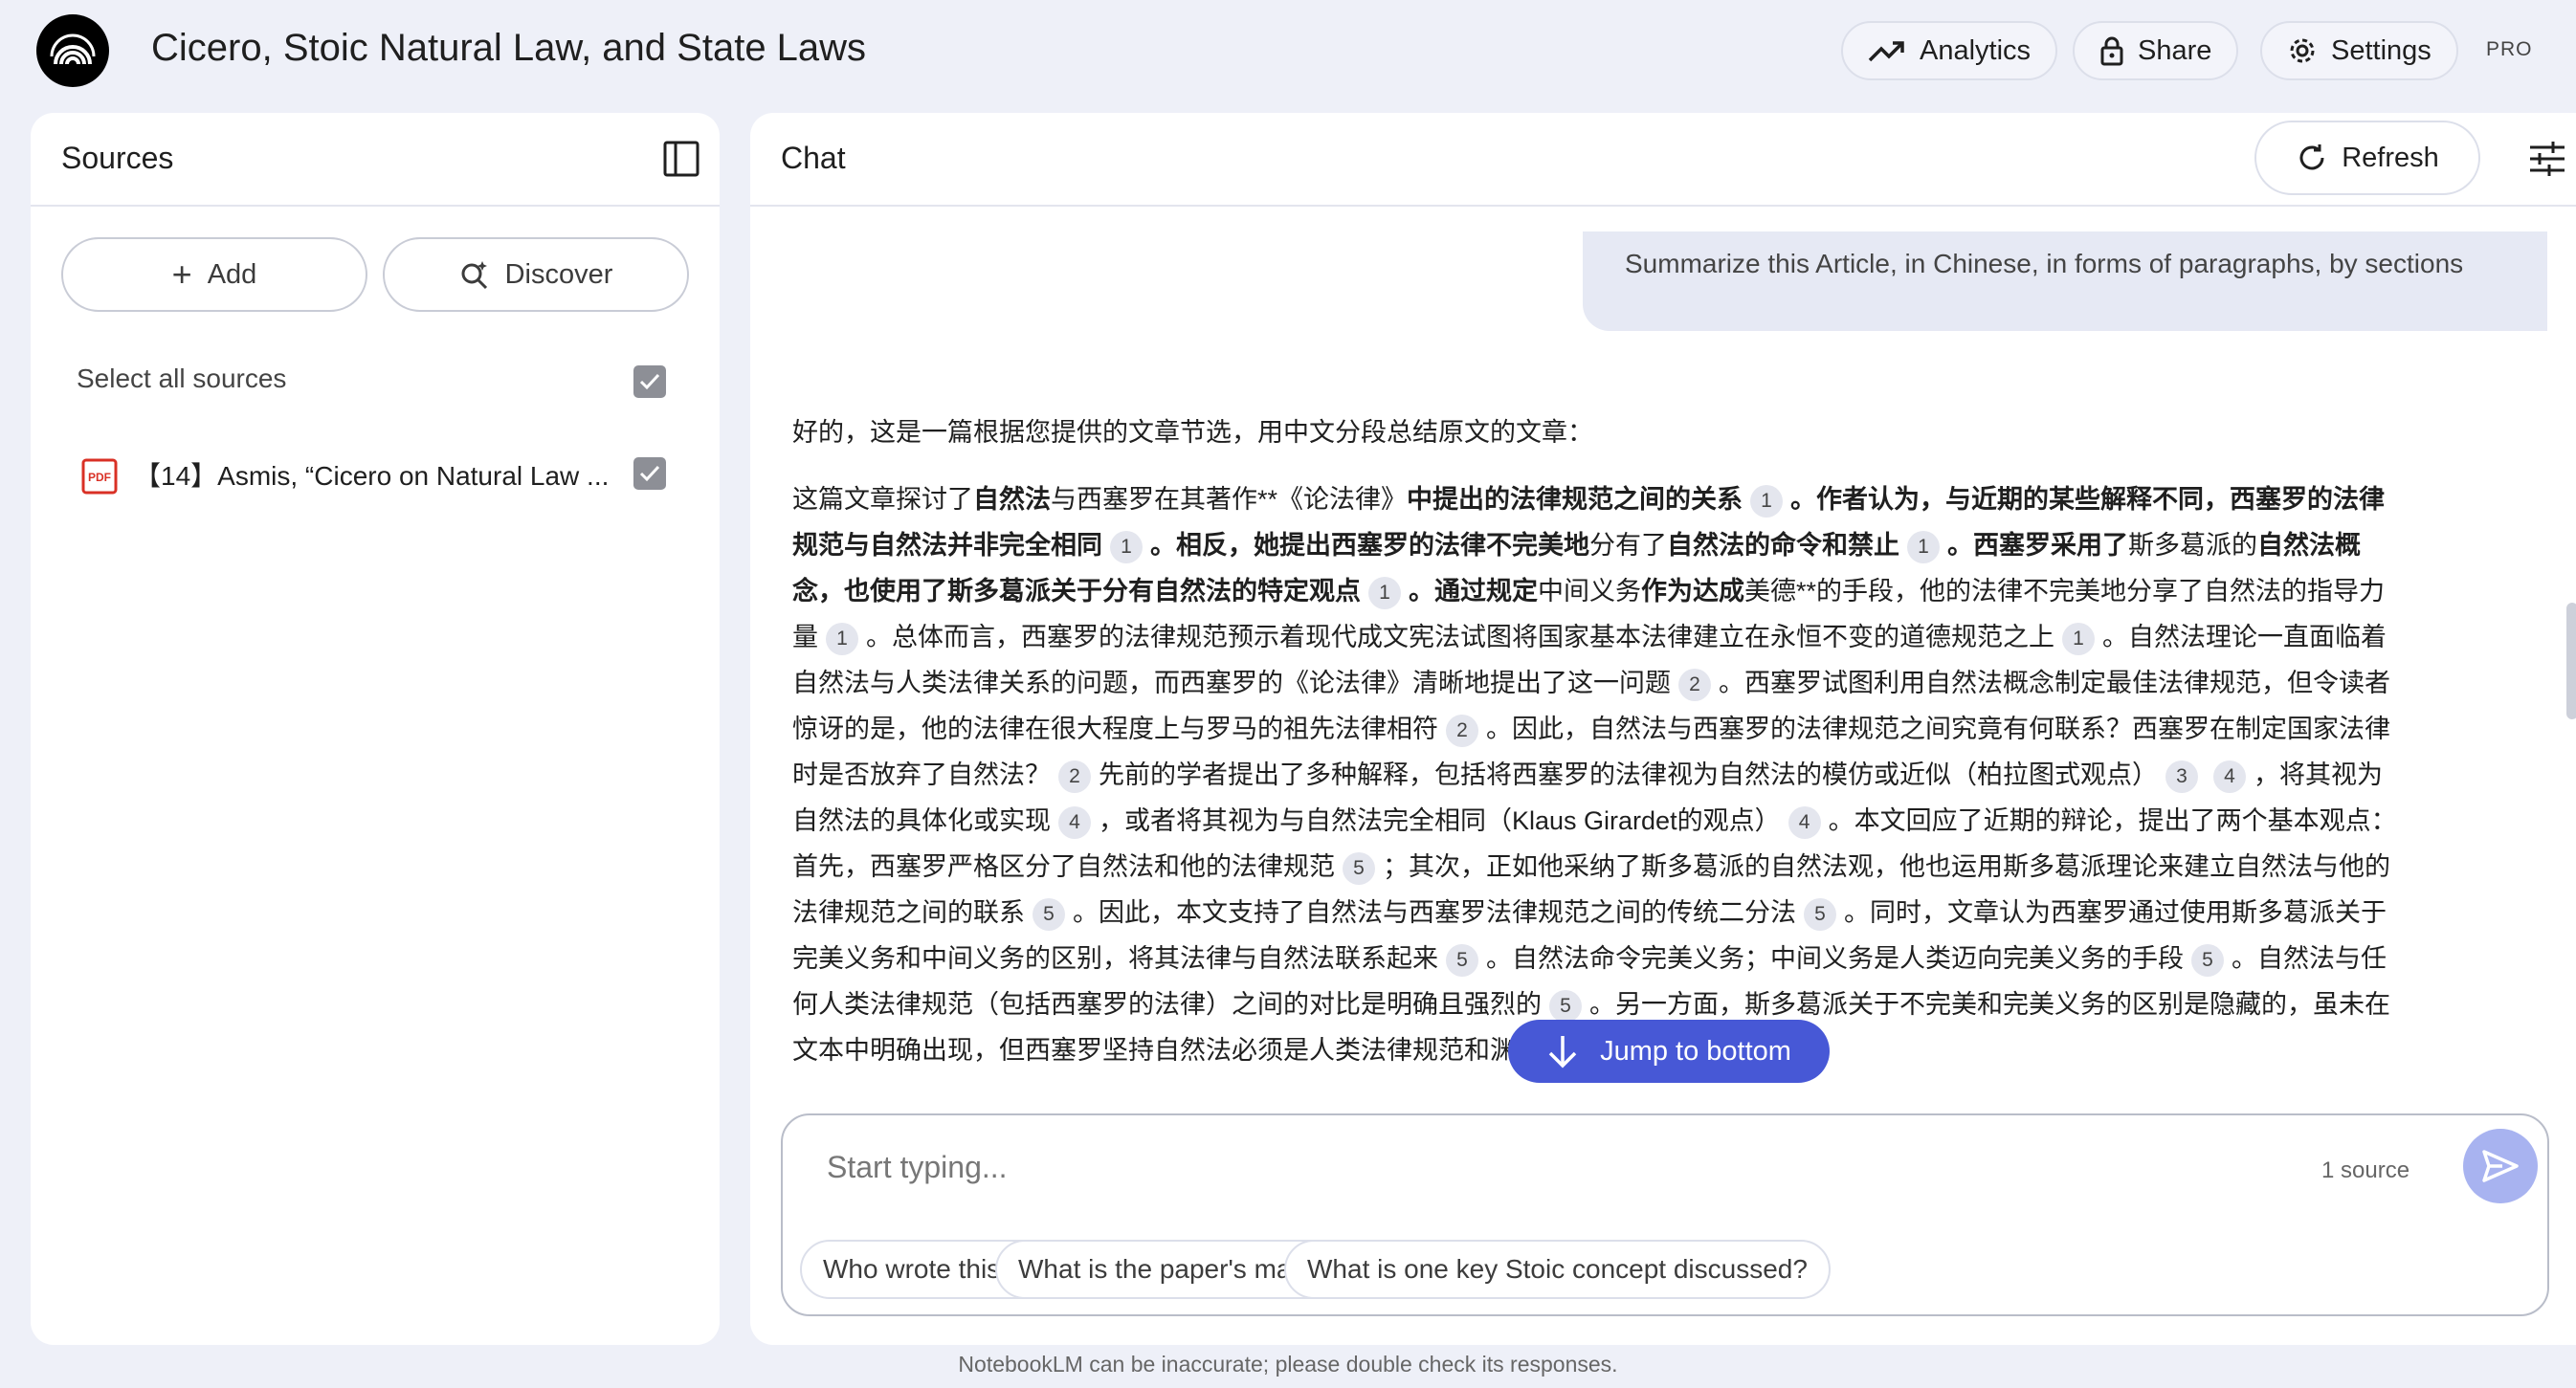 This screenshot has width=2576, height=1388. Describe the element at coordinates (2311, 157) in the screenshot. I see `refresh-icon` at that location.